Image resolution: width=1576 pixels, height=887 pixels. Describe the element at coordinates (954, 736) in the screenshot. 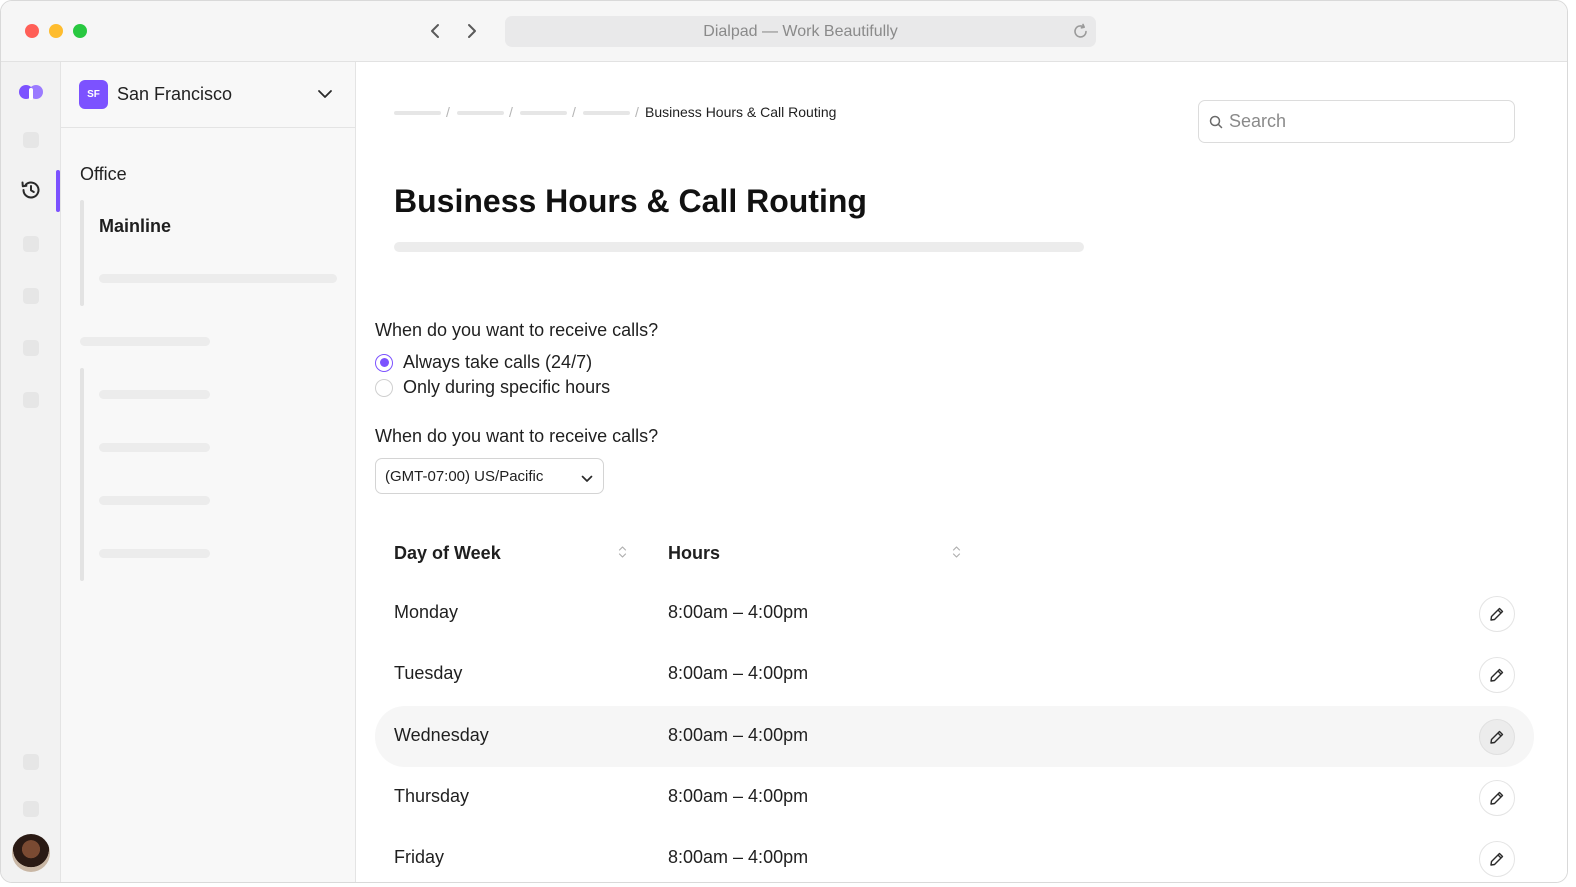

I see `table-row: Wednesday 8:00am – 4:00pm` at that location.